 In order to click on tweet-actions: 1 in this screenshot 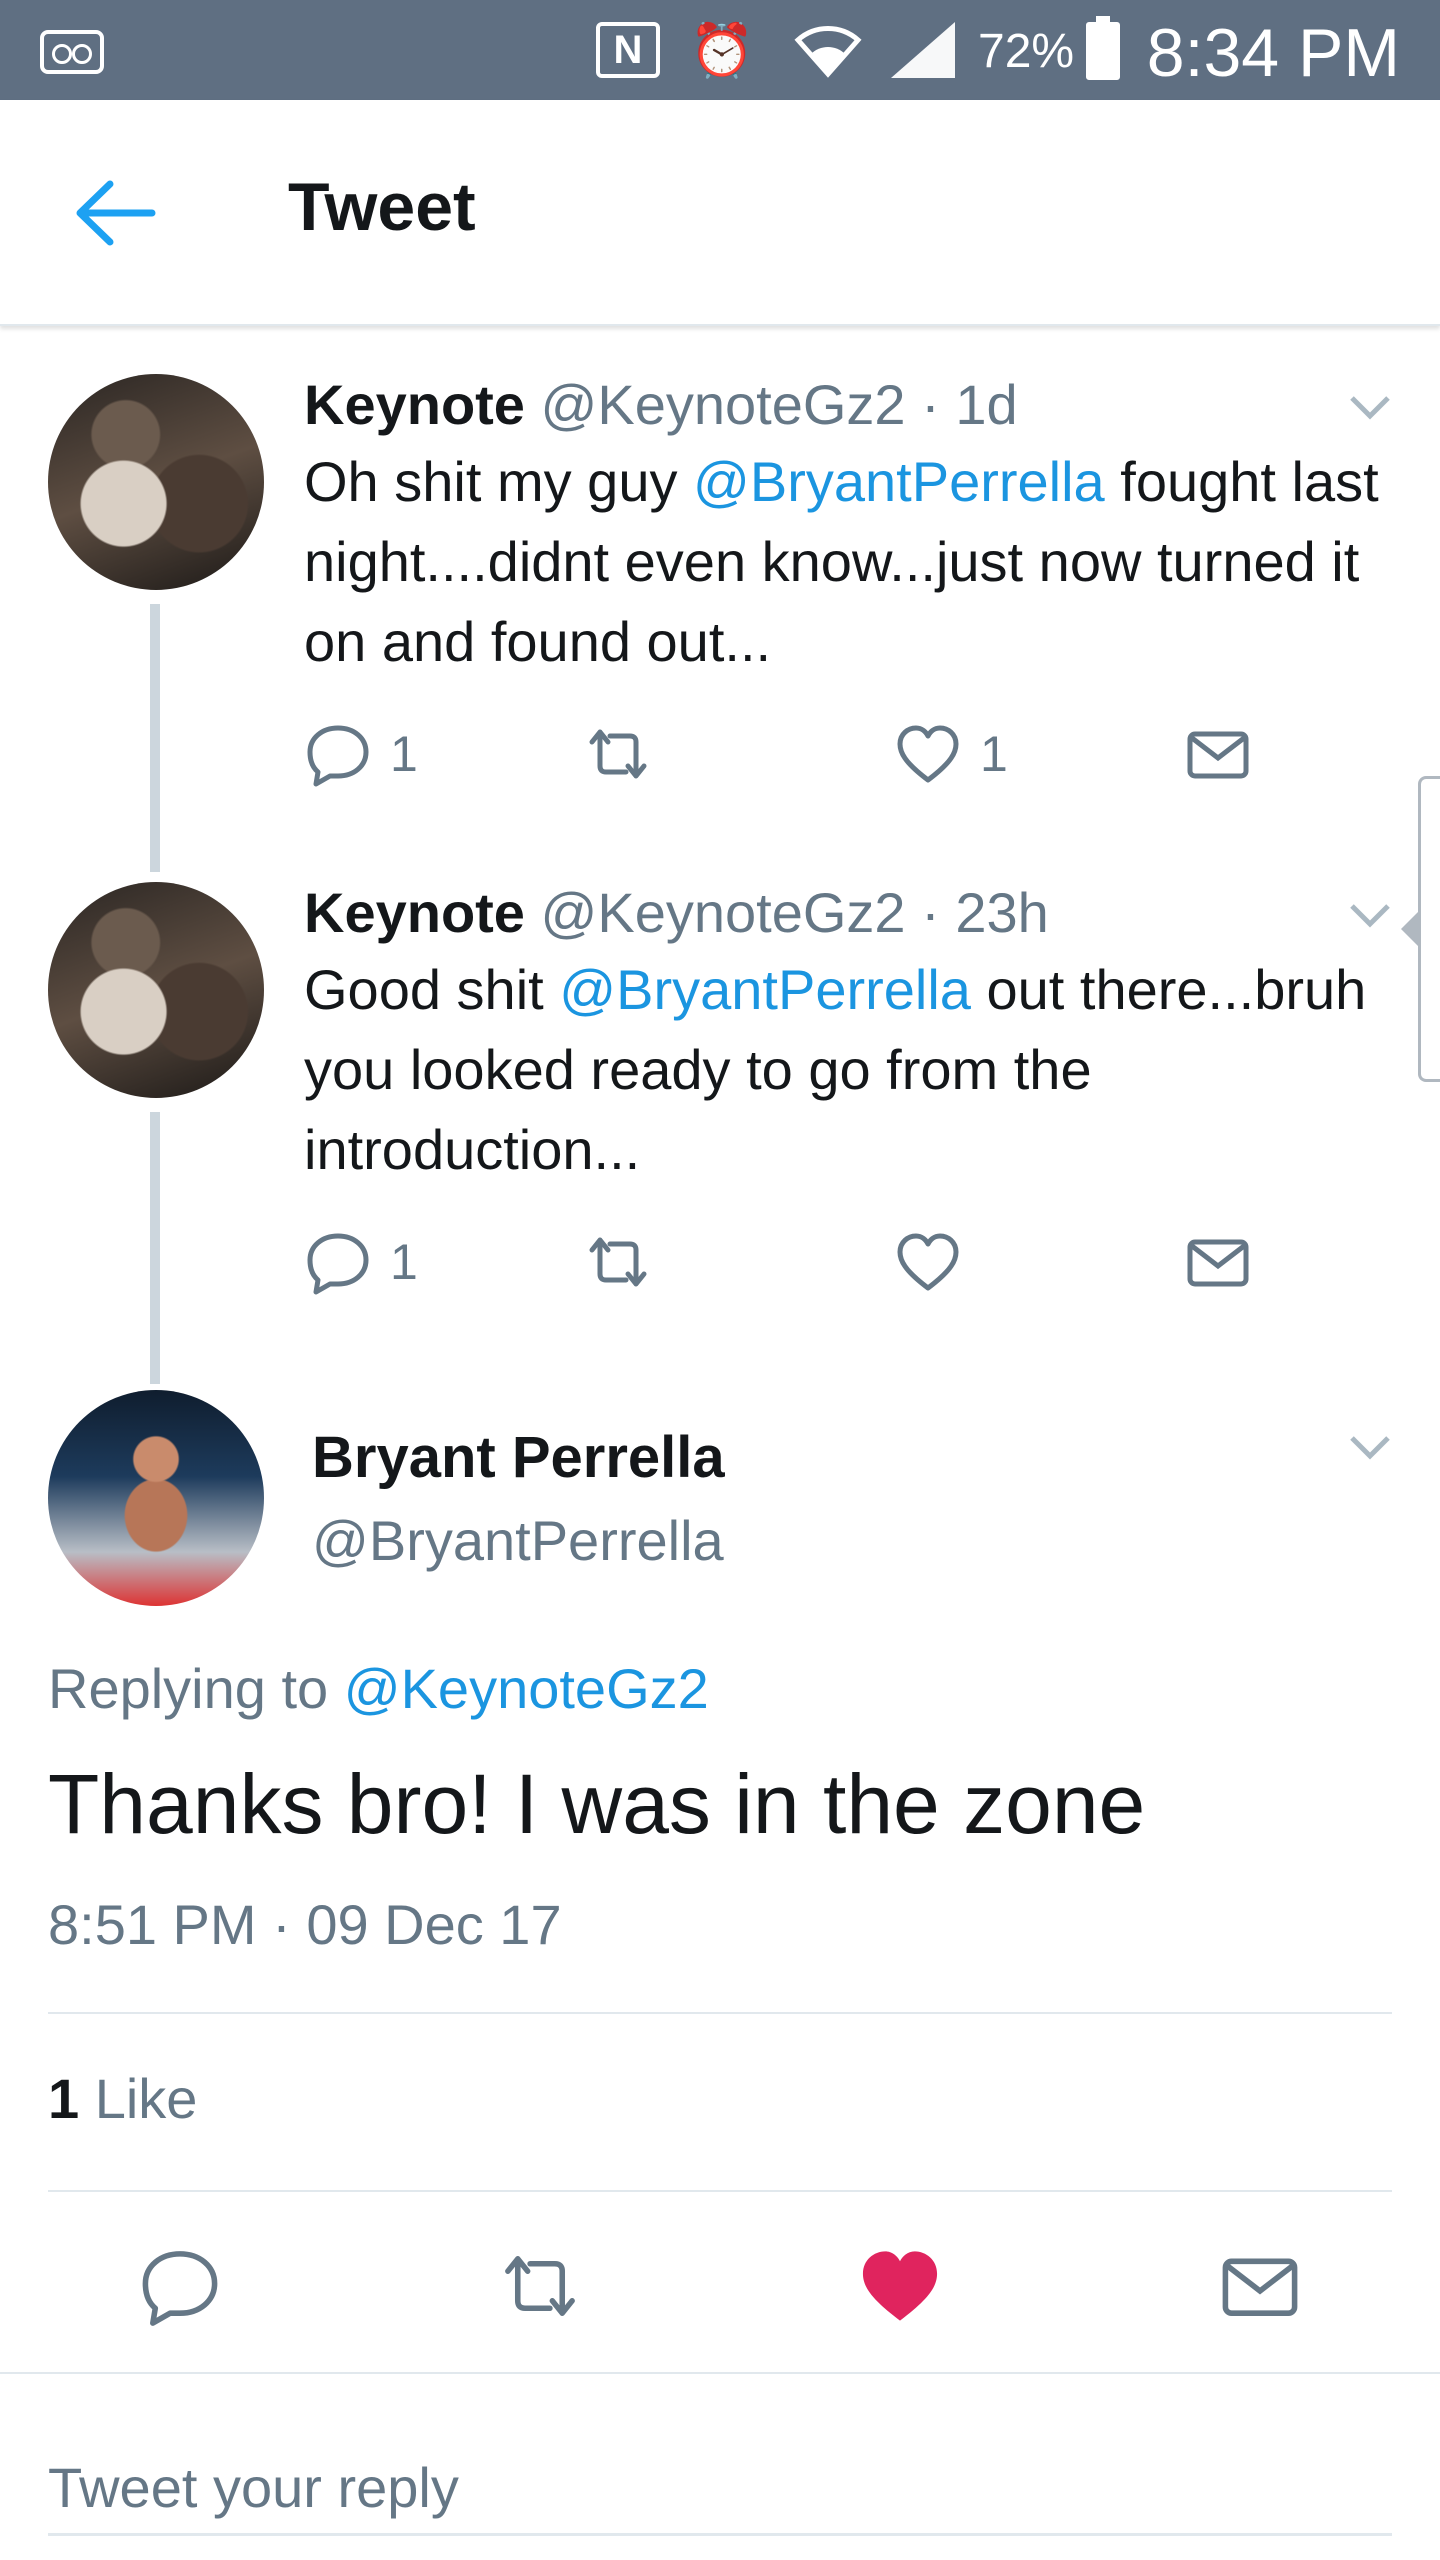, I will do `click(804, 1262)`.